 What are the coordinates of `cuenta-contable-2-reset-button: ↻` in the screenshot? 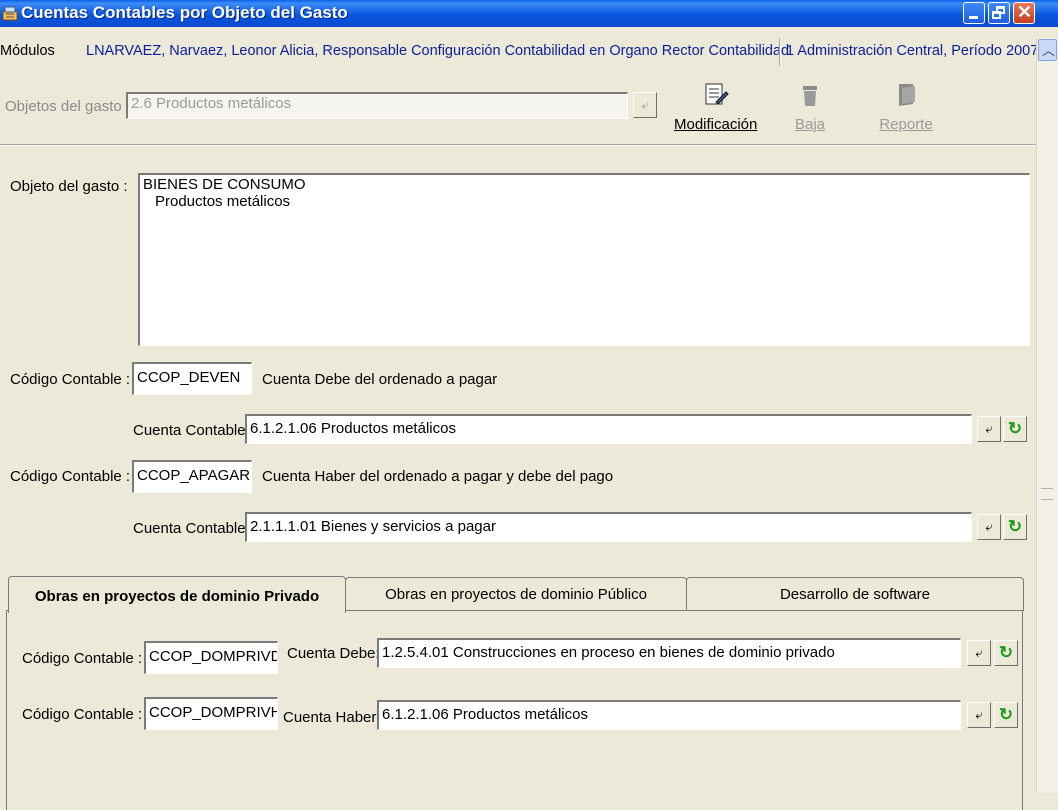 It's located at (1015, 527).